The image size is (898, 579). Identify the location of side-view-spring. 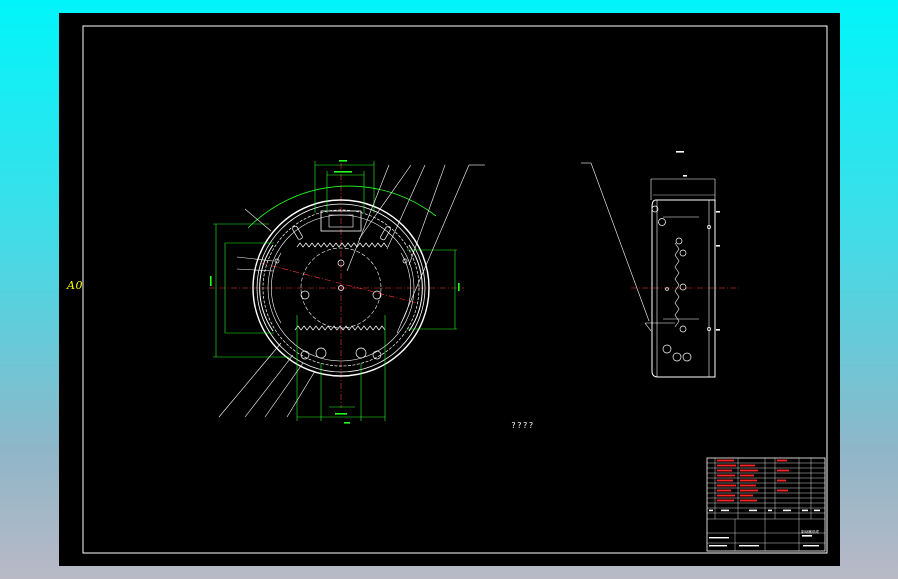
(677, 285).